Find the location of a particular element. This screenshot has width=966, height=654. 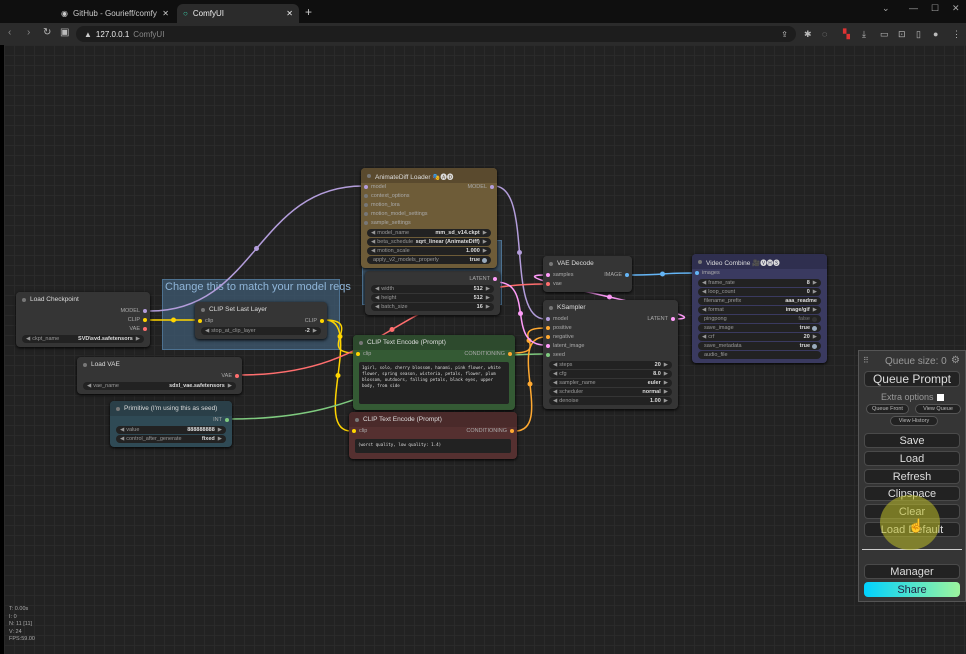

widget-beta-schedule: ◀ beta_schedule sqrt_linear (AnimateDiff) ▶ is located at coordinates (429, 242).